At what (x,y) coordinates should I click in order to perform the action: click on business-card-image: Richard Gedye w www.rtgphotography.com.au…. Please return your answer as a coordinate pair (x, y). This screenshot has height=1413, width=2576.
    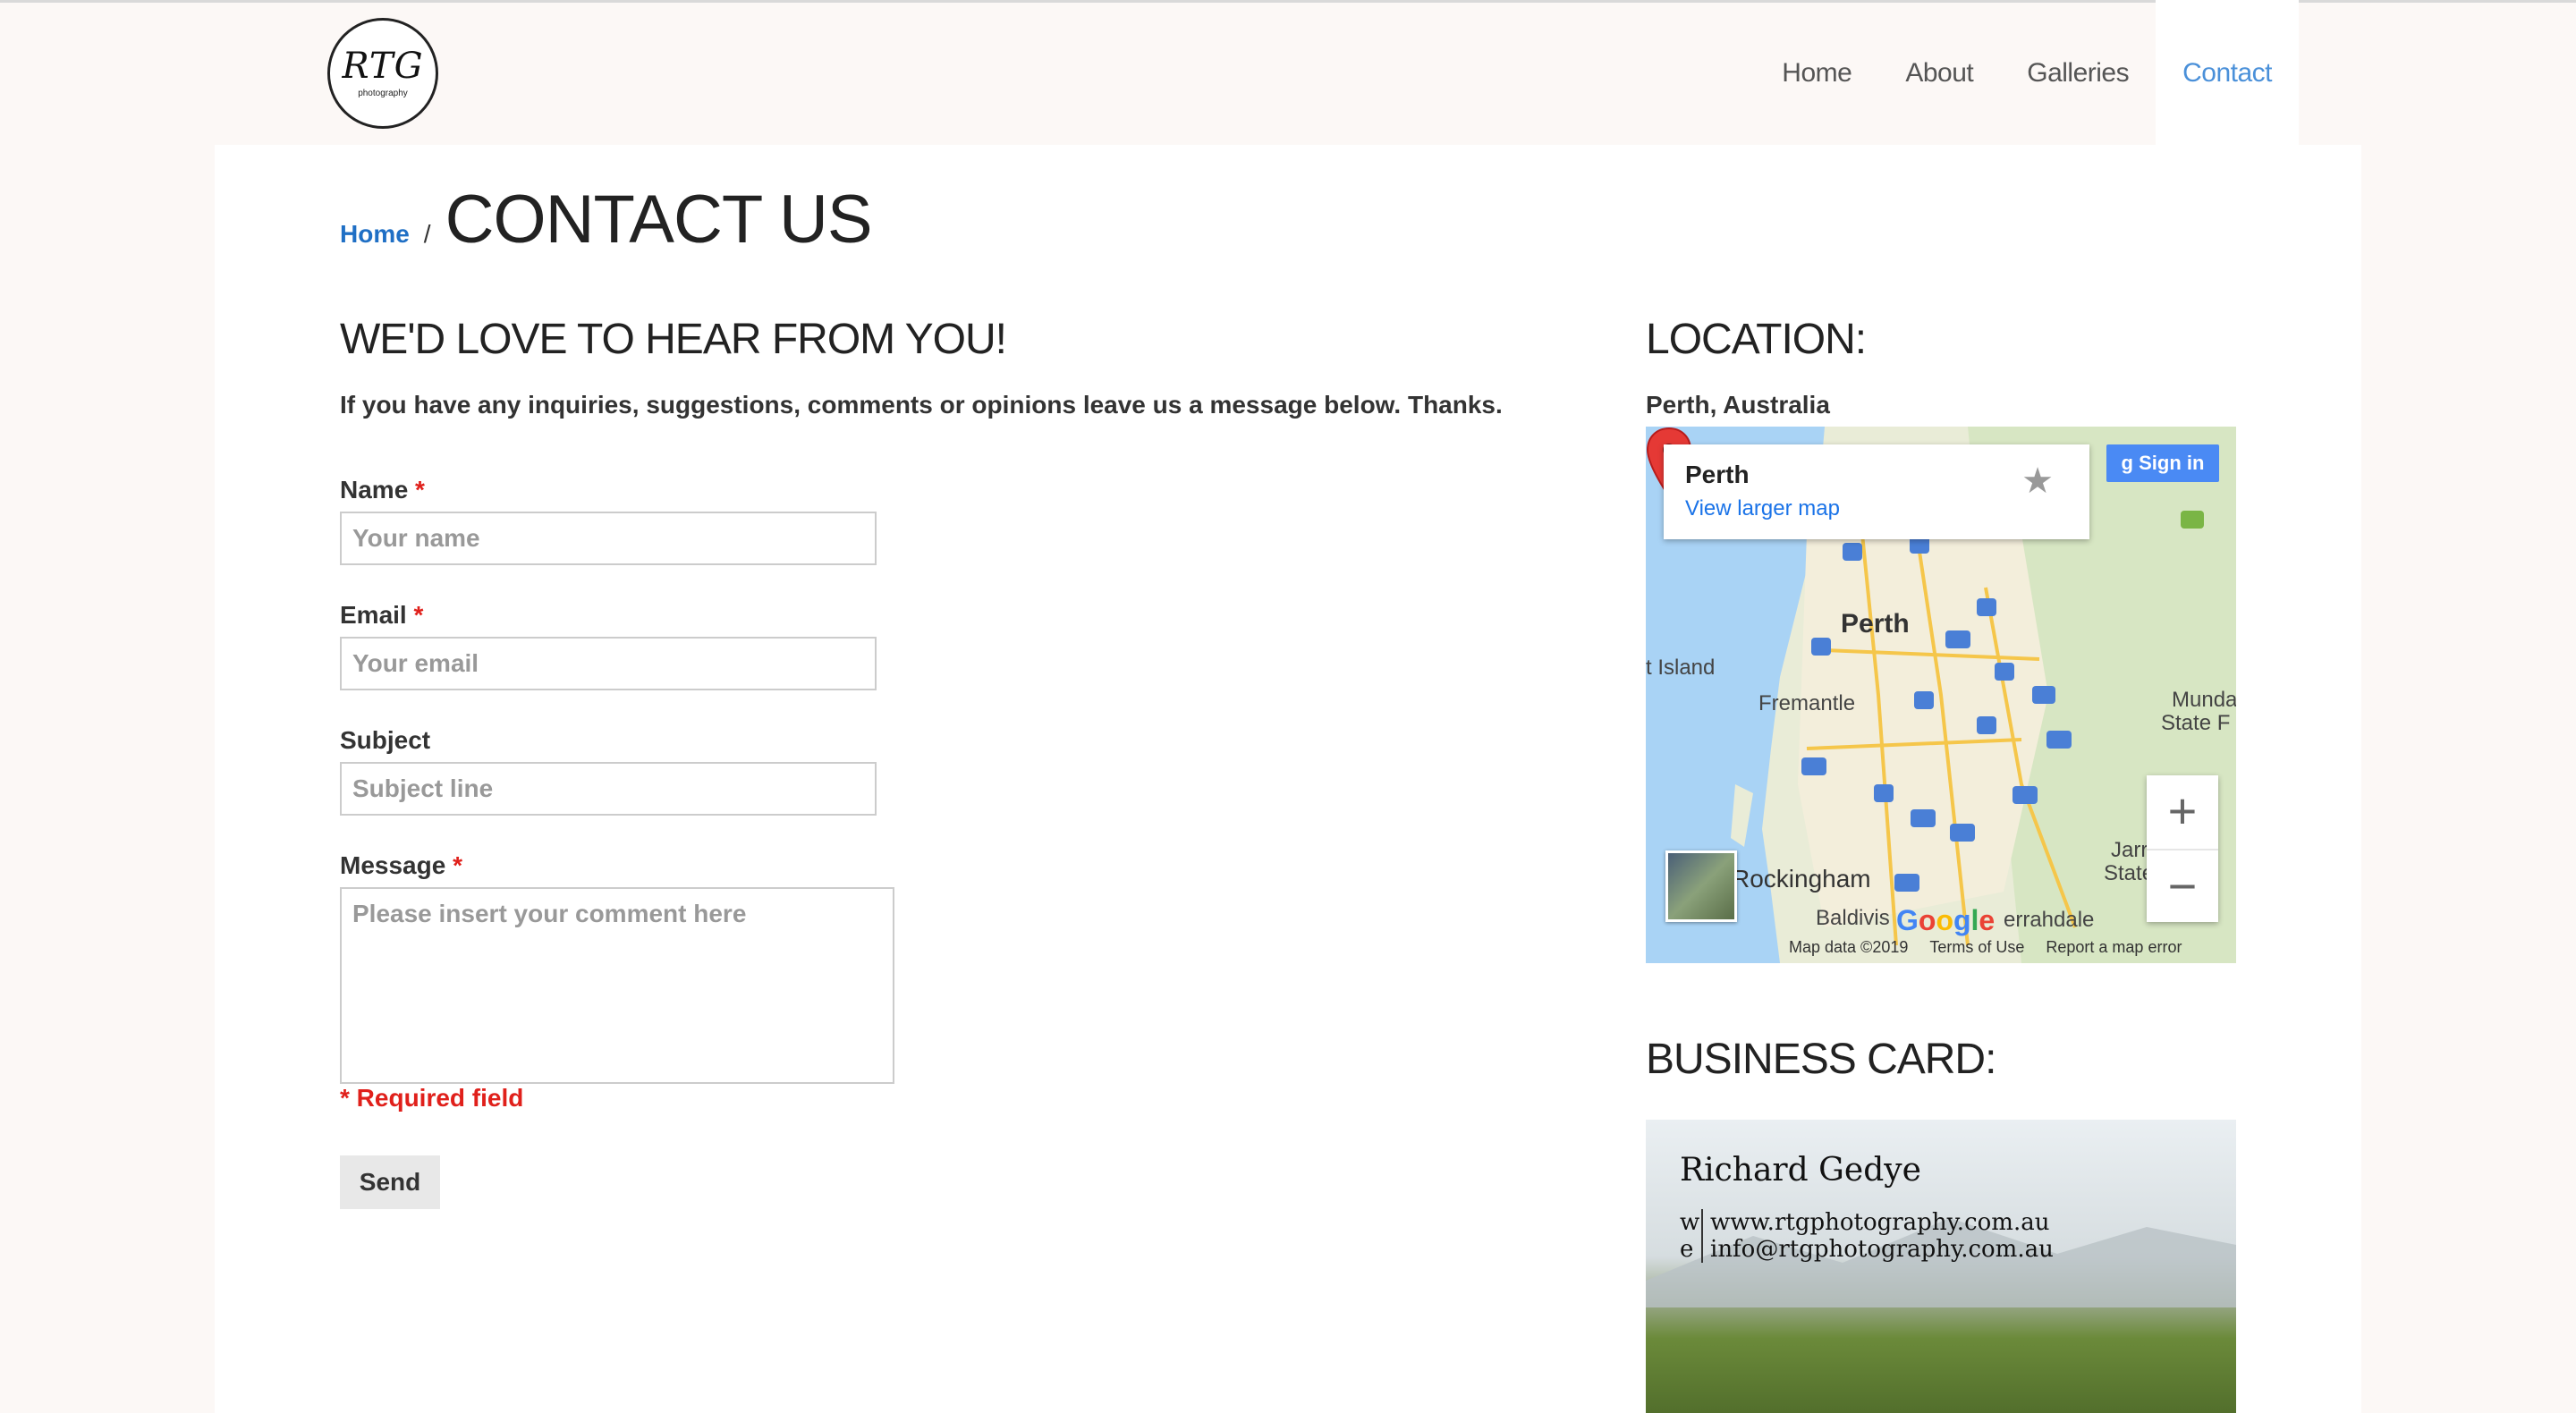
    Looking at the image, I should click on (1941, 1266).